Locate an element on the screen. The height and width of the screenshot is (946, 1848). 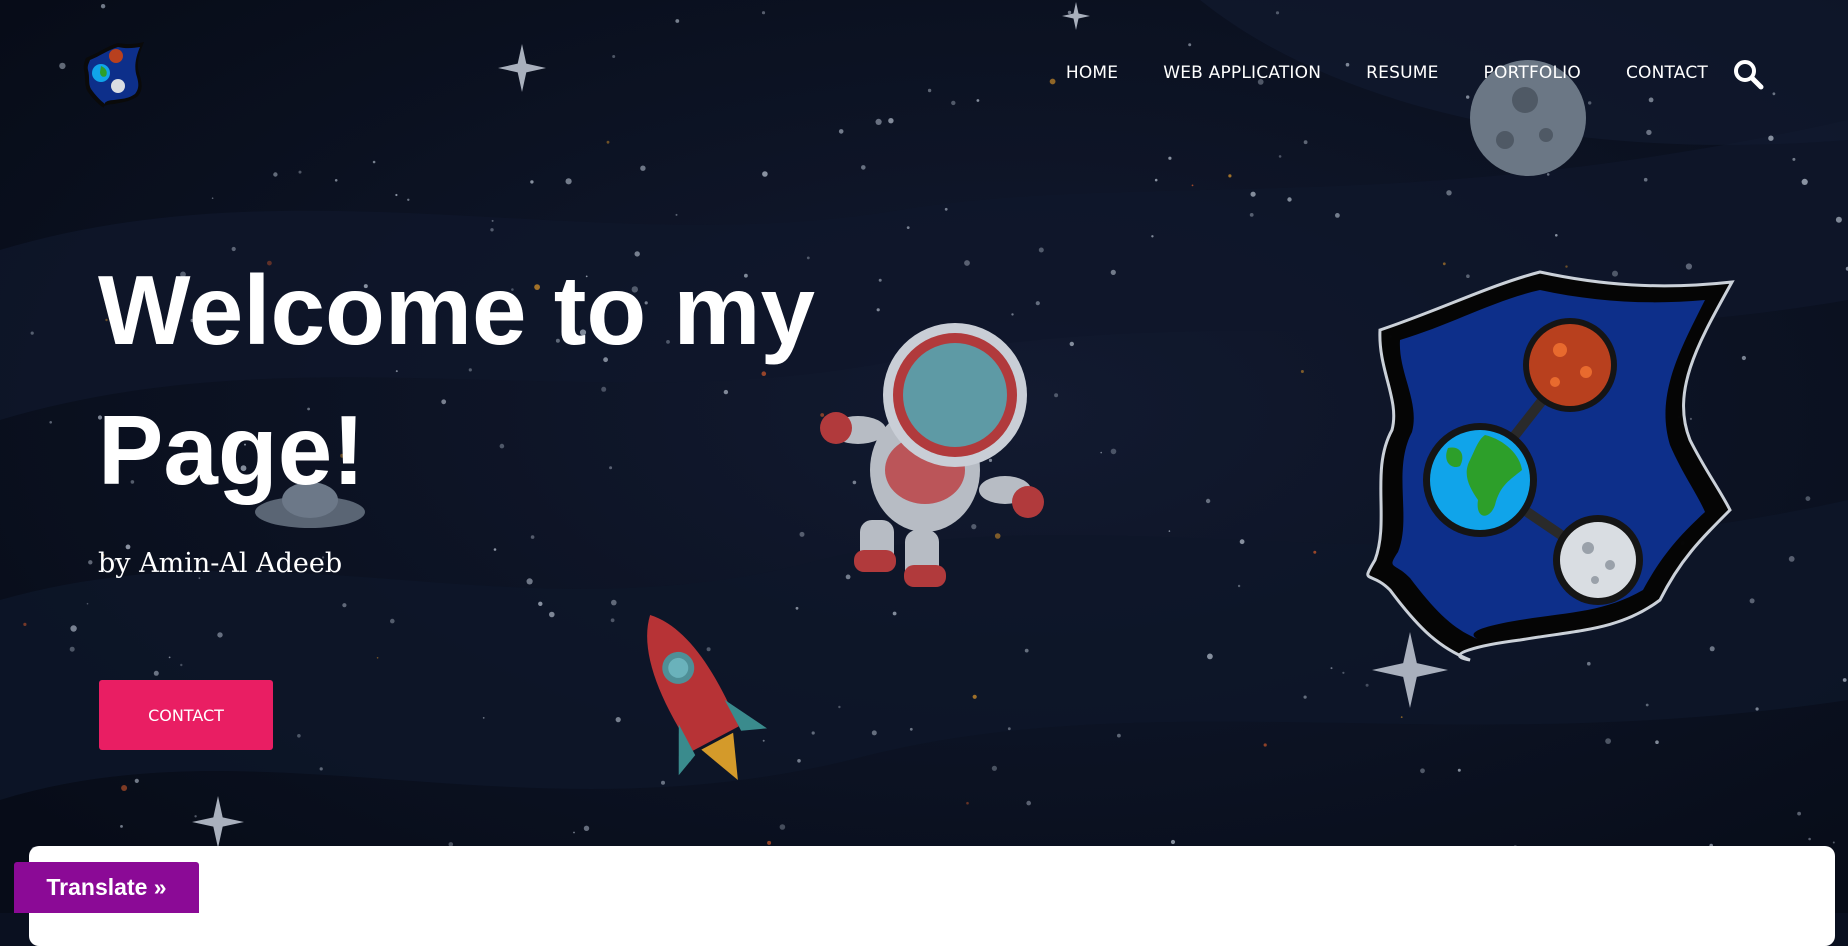
site-logo is located at coordinates (112, 73).